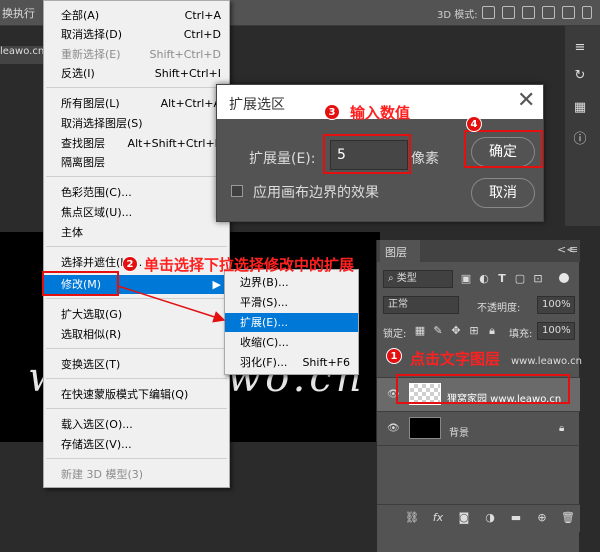 Image resolution: width=600 pixels, height=552 pixels. Describe the element at coordinates (171, 304) in the screenshot. I see `annotation-arrow` at that location.